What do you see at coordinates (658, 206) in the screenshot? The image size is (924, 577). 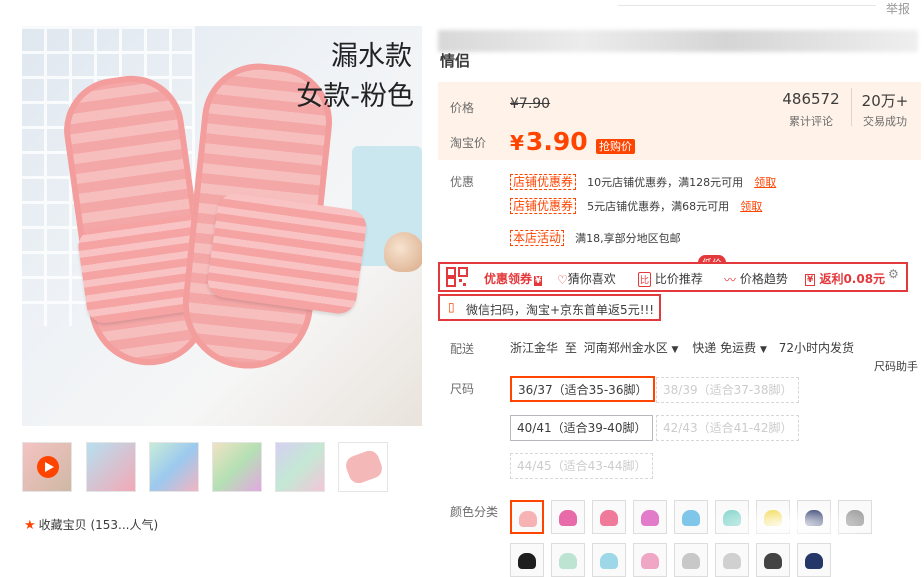 I see `coupon-text: 5元店铺优惠券，满68元可用` at bounding box center [658, 206].